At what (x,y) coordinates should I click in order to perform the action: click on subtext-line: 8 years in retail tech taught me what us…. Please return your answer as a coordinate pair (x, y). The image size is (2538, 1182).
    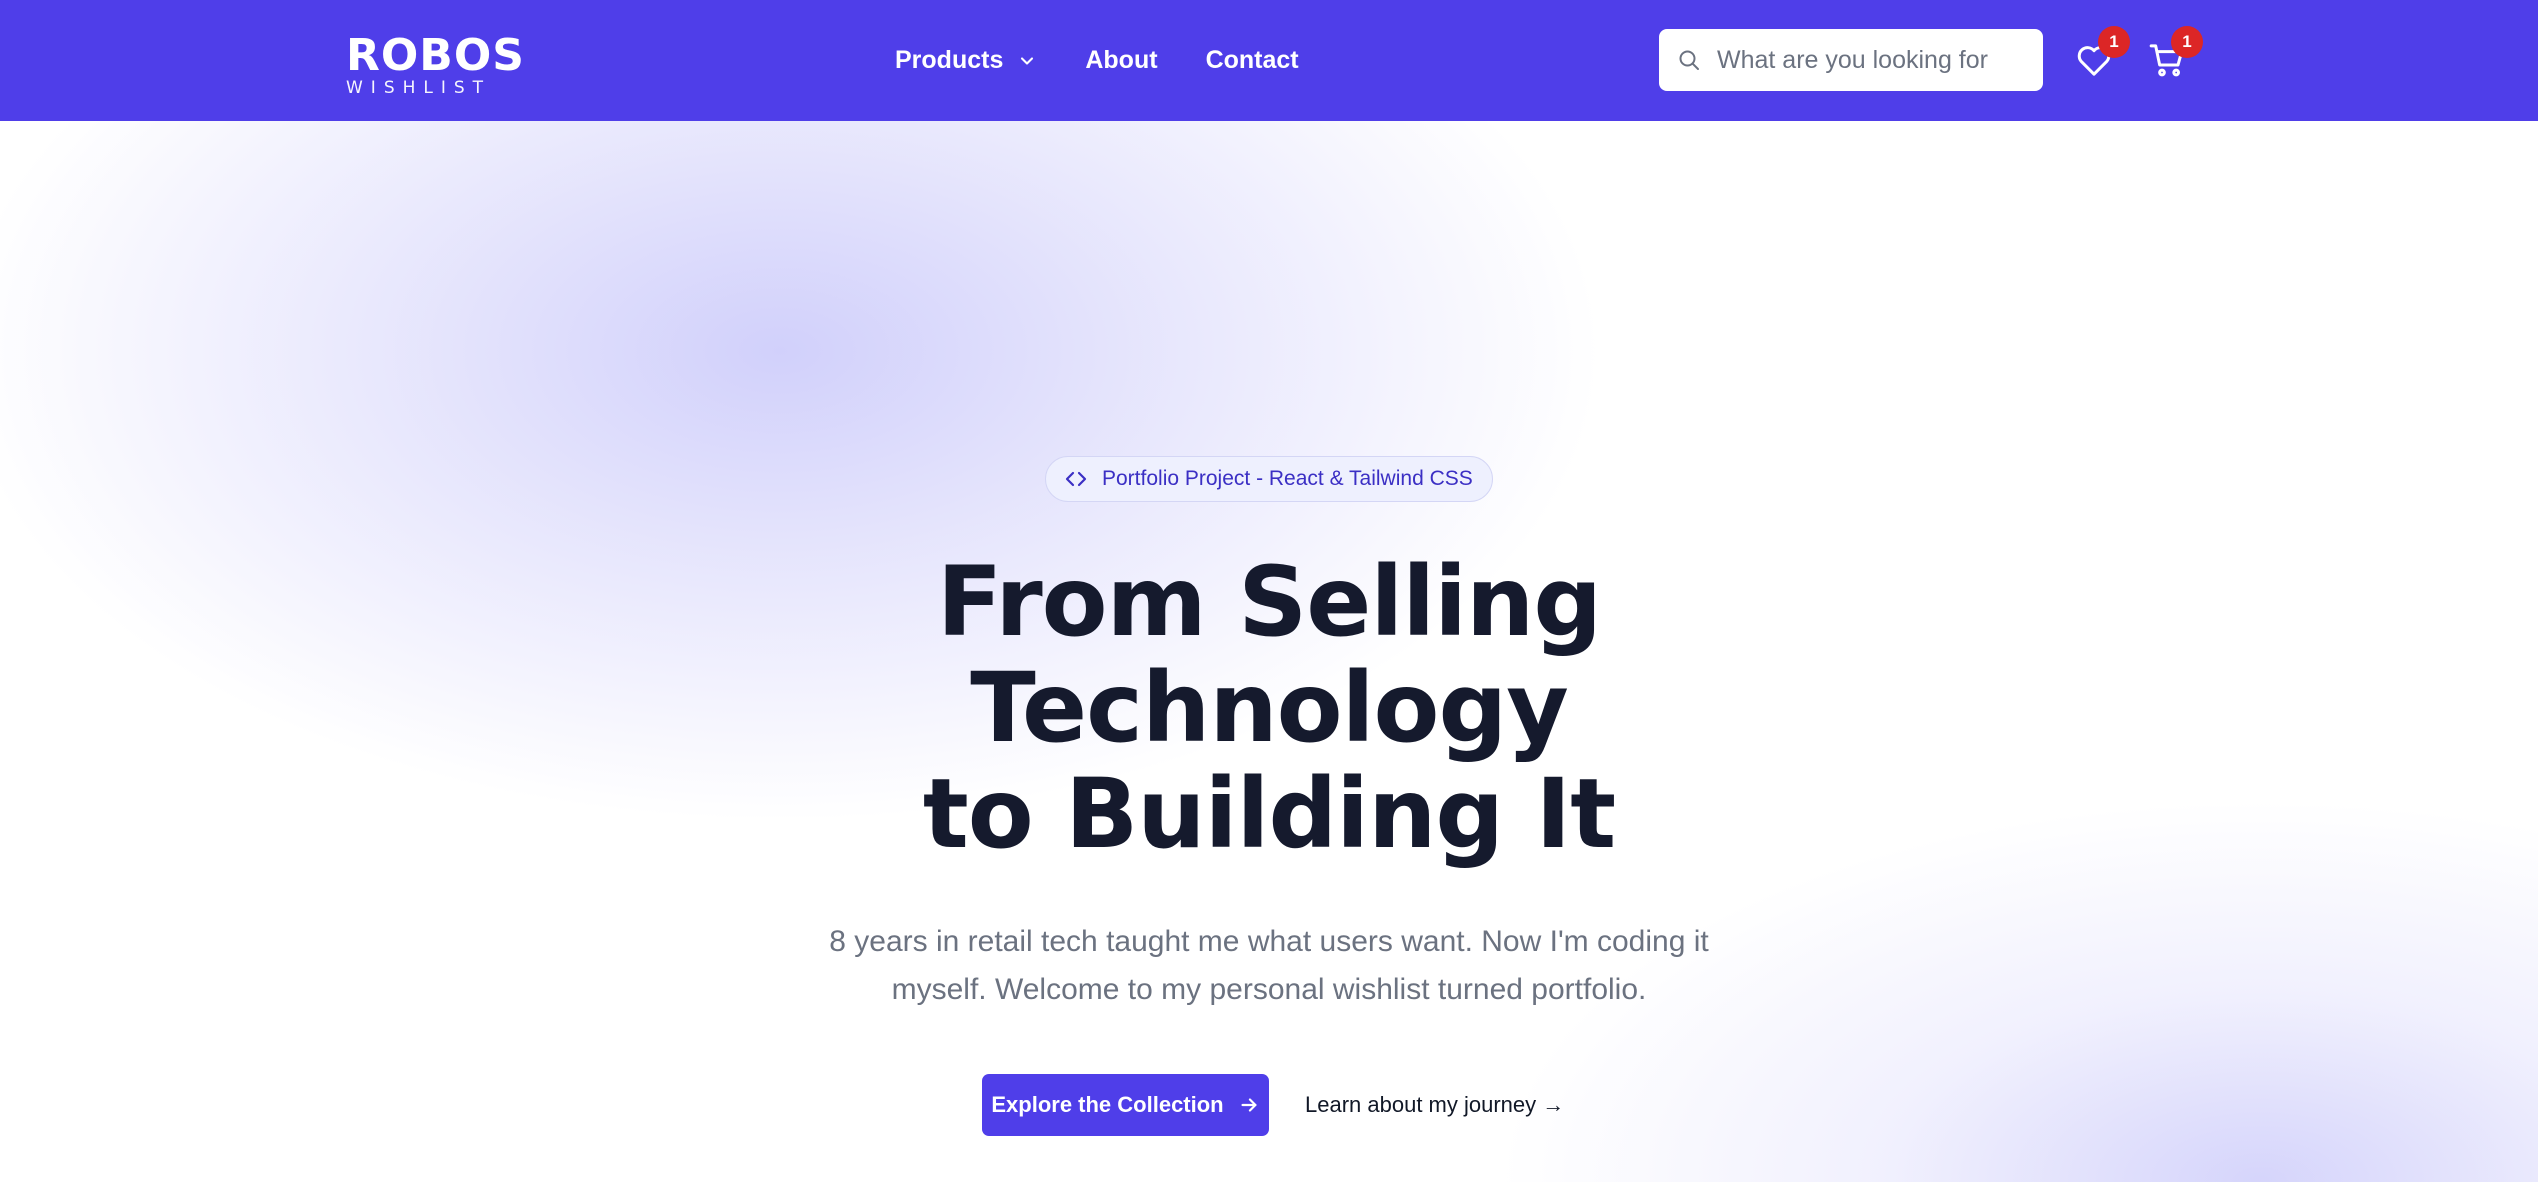
    Looking at the image, I should click on (1269, 941).